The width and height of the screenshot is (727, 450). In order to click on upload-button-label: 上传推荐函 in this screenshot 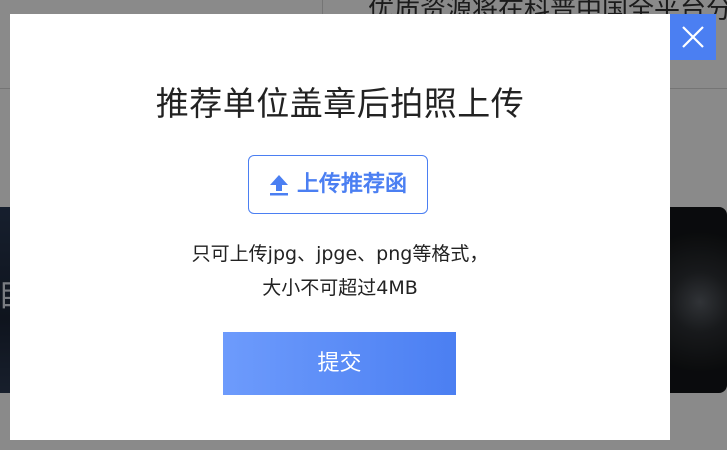, I will do `click(351, 184)`.